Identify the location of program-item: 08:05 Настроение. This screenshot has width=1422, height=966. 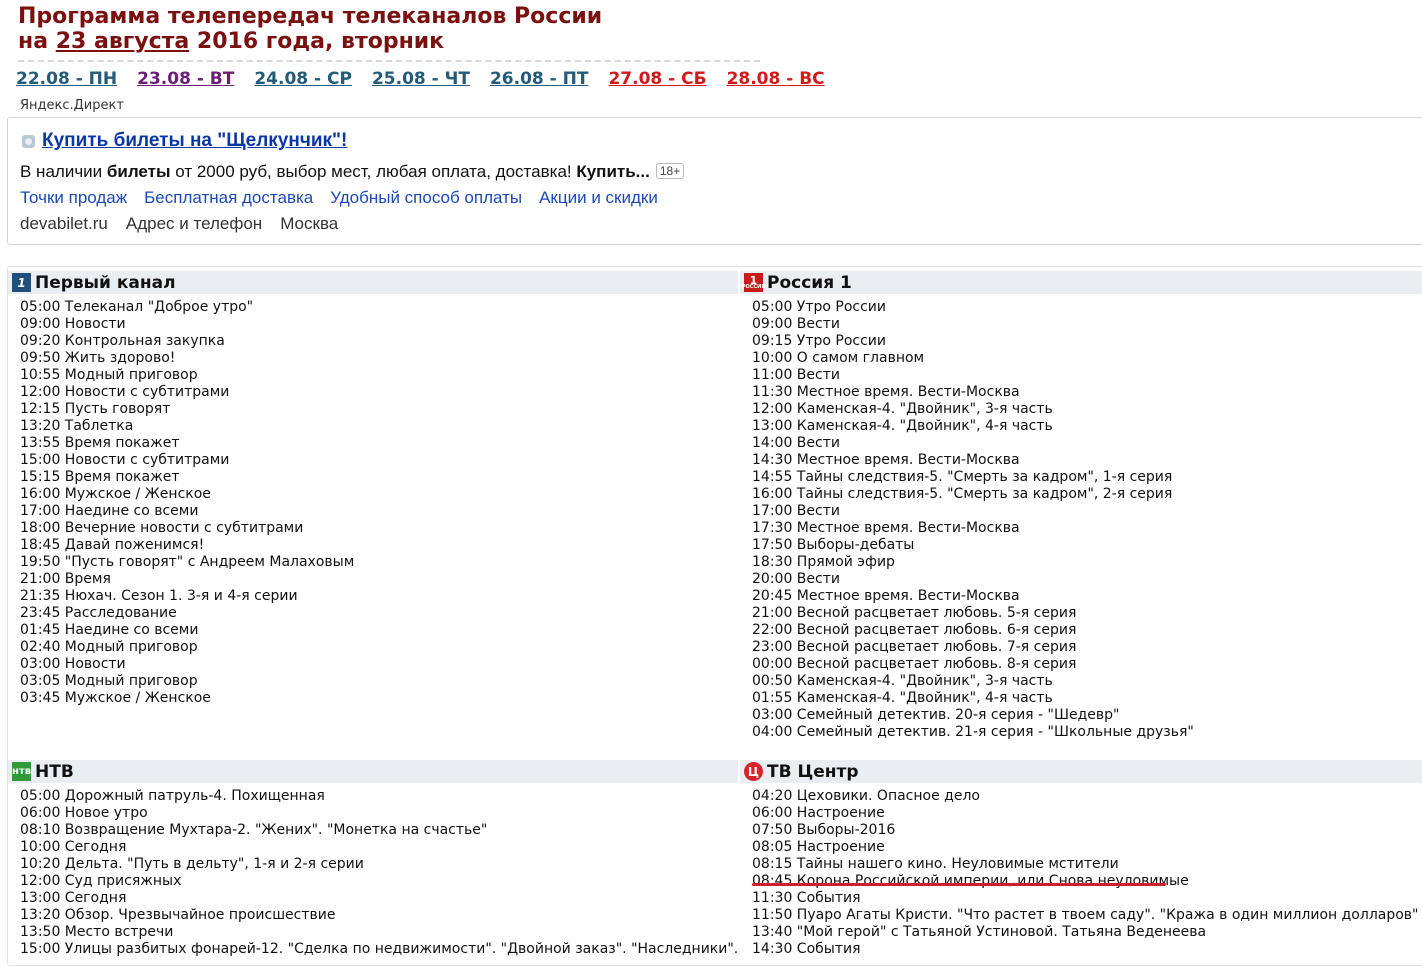
(818, 847).